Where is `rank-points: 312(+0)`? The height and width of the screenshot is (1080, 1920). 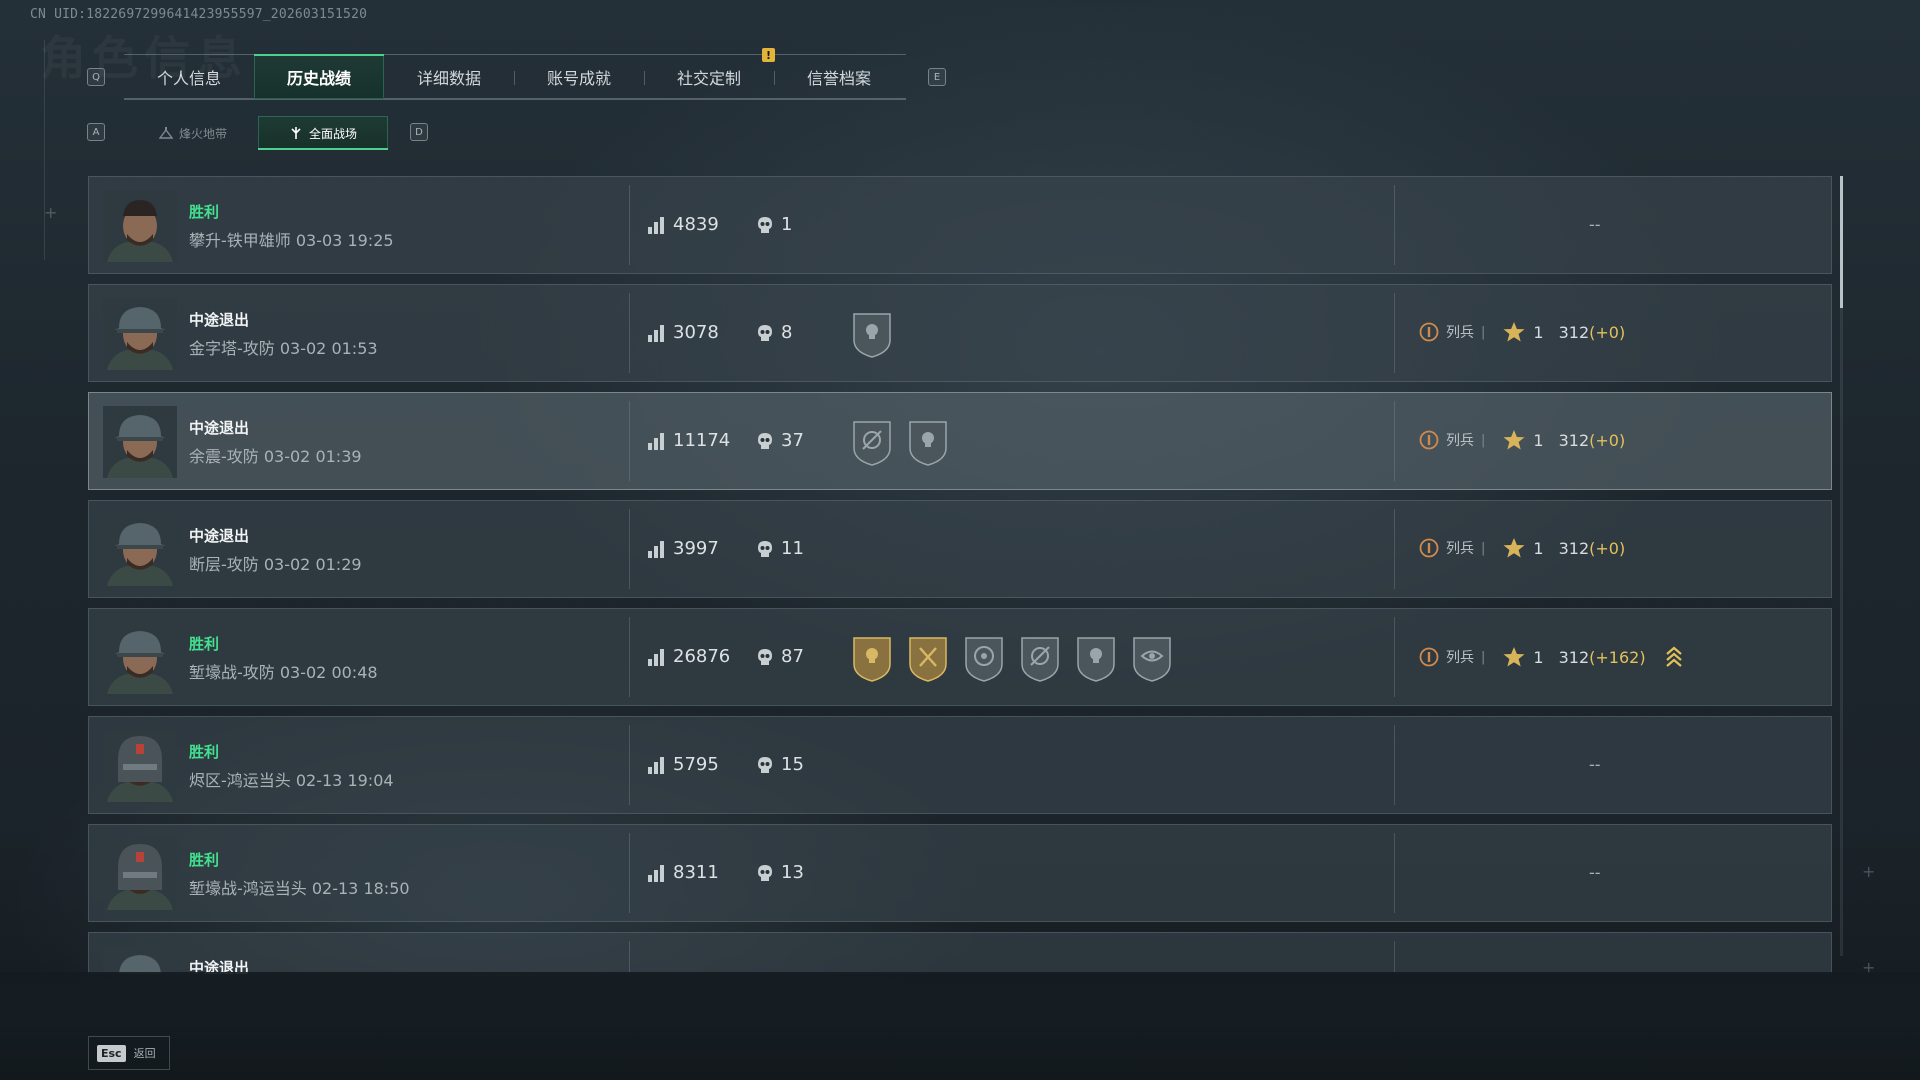 rank-points: 312(+0) is located at coordinates (1592, 548).